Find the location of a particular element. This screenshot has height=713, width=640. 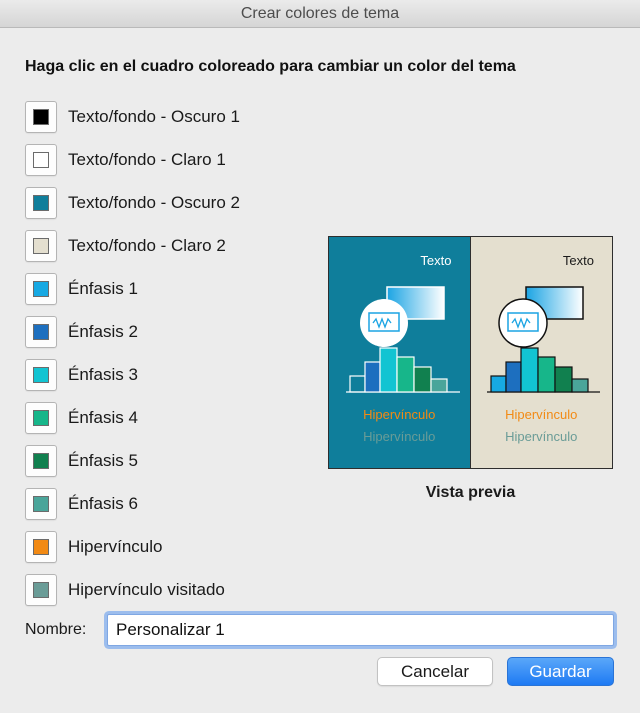

theme-color-row: Texto/fondo - Oscuro 2 is located at coordinates (132, 203).